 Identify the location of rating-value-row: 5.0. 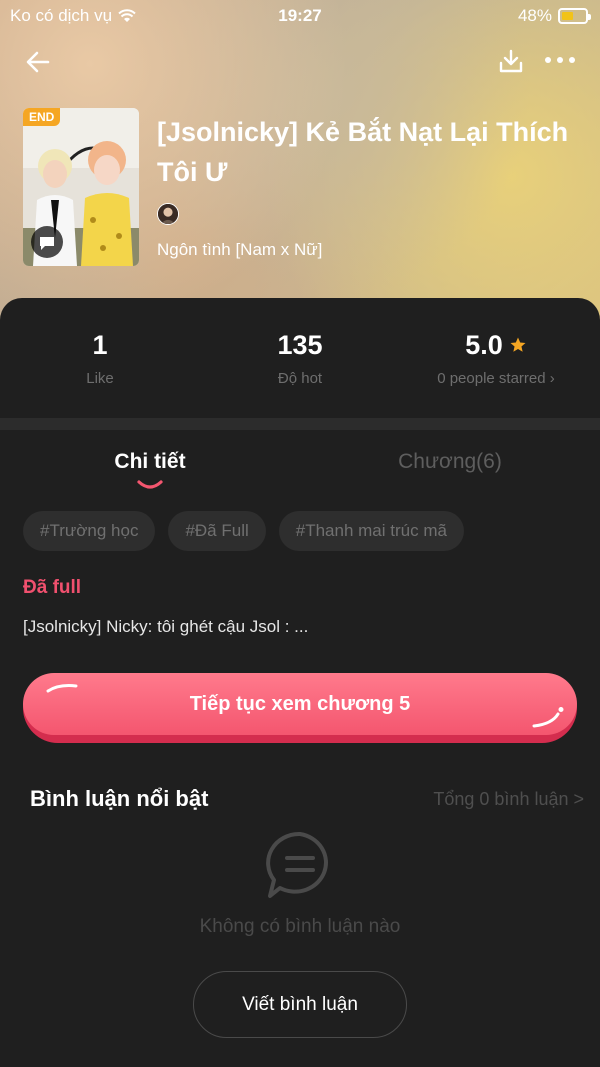
(496, 345).